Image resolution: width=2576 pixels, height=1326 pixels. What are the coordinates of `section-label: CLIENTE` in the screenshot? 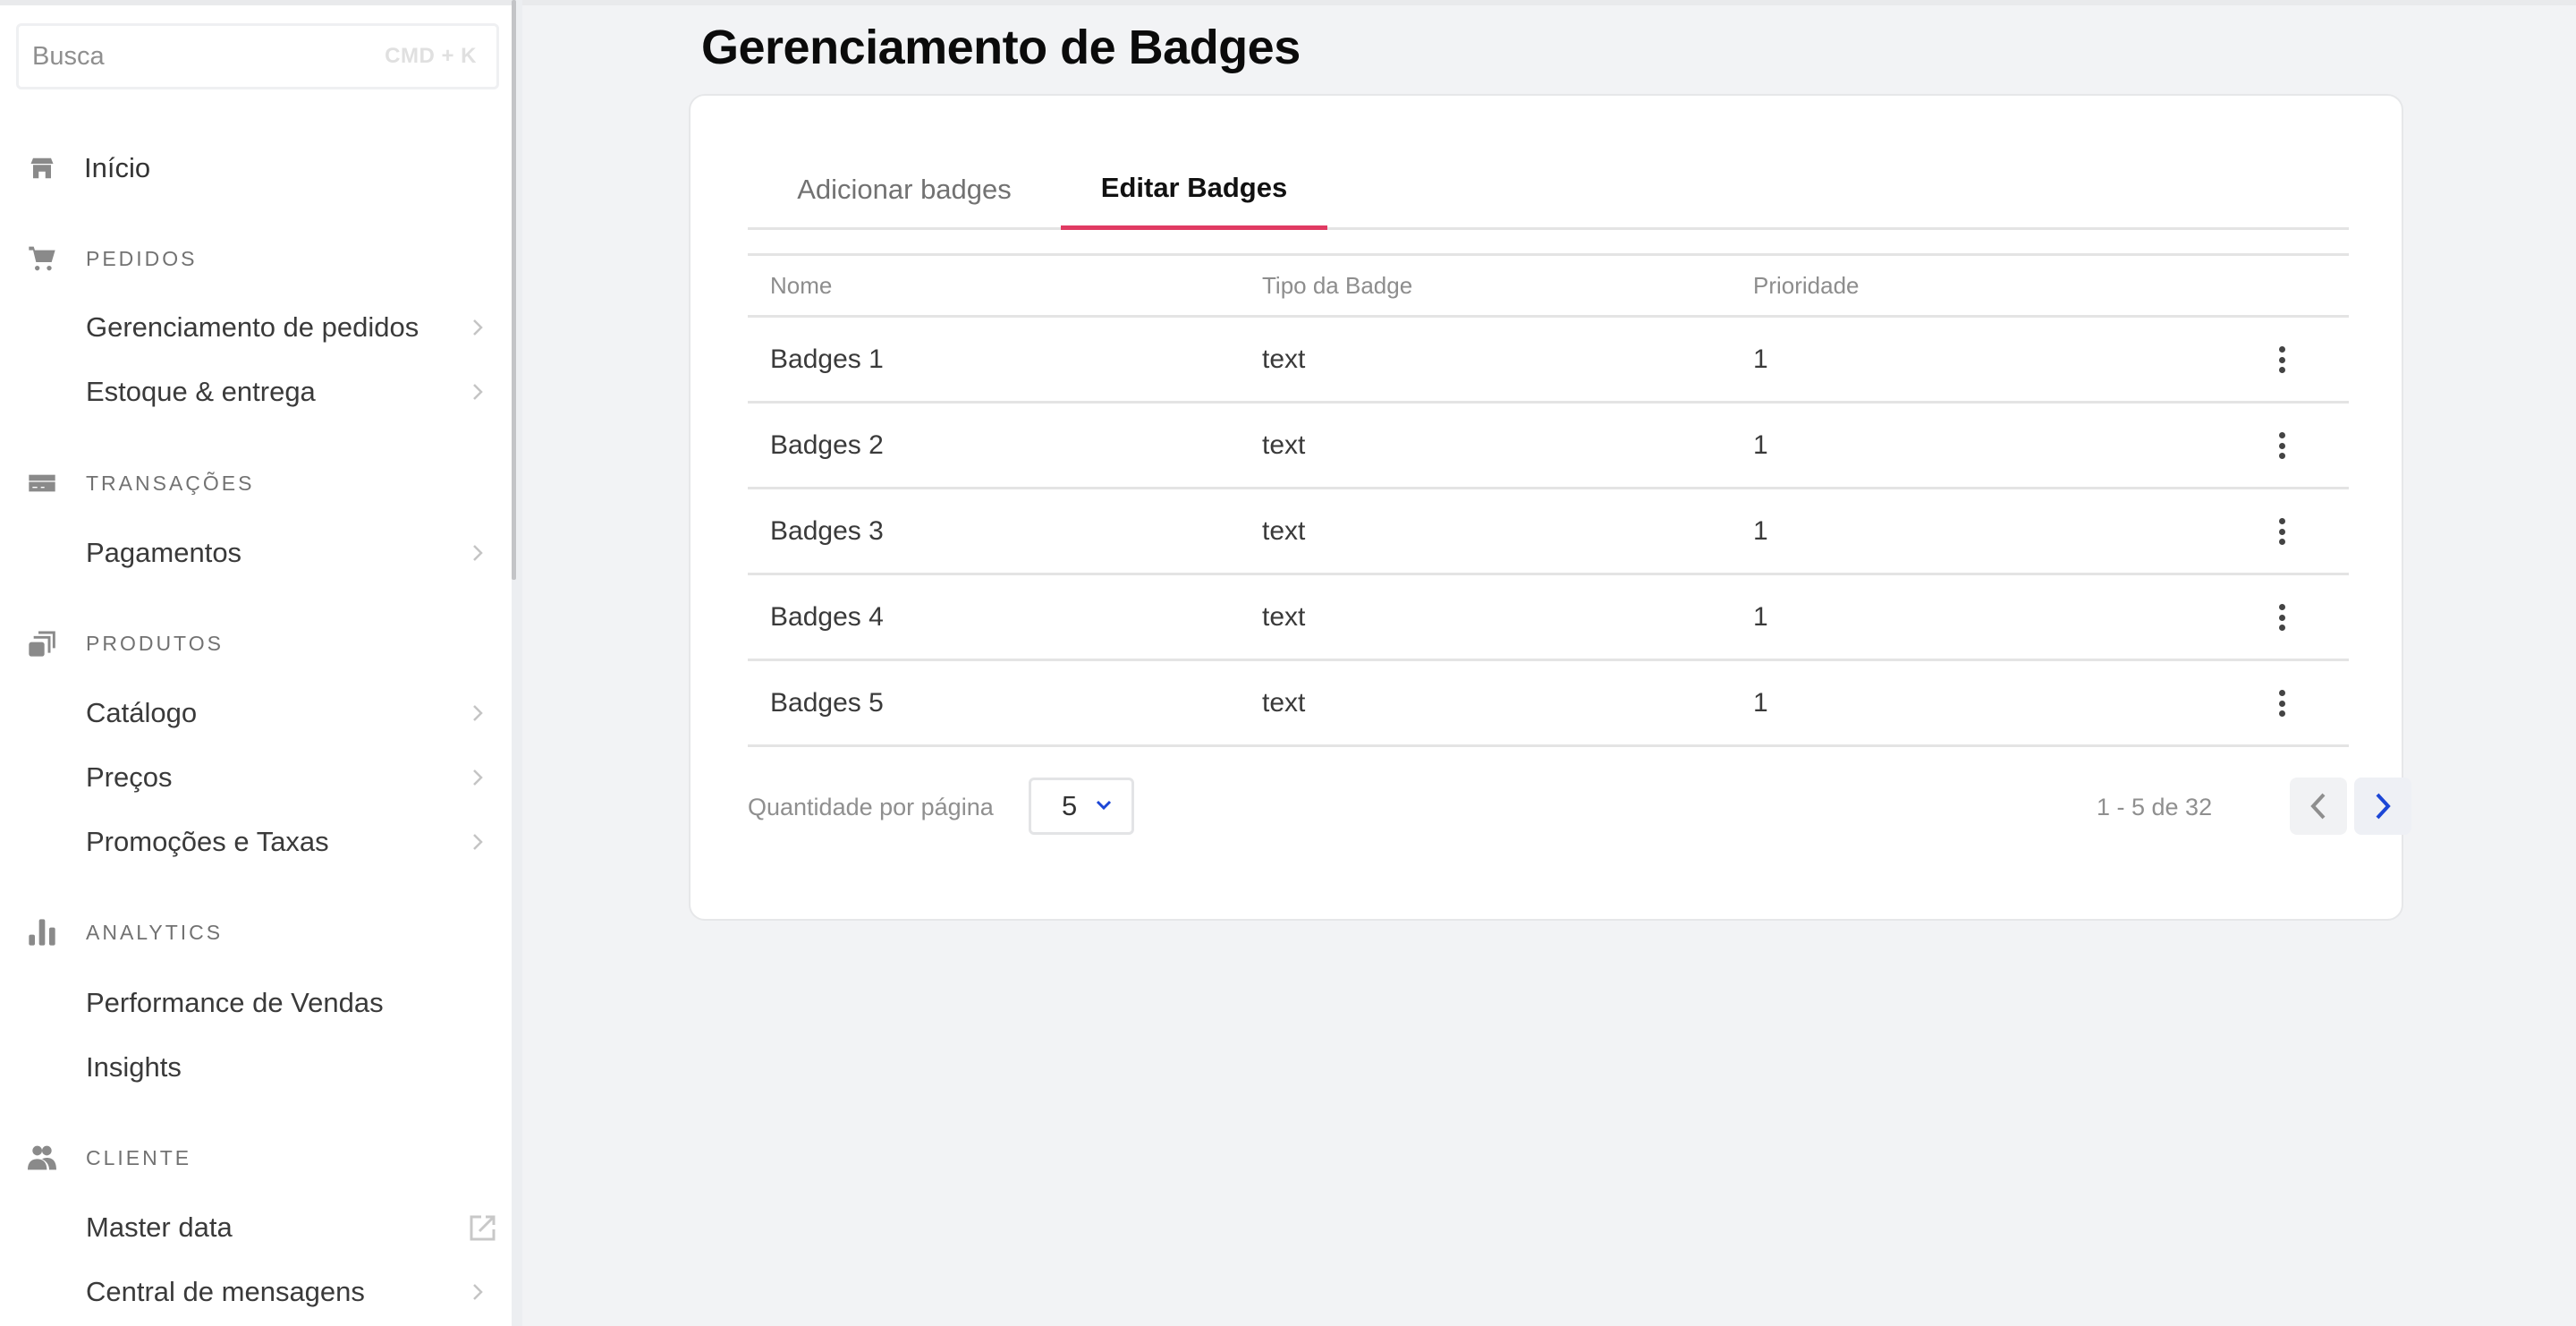 It's located at (139, 1157).